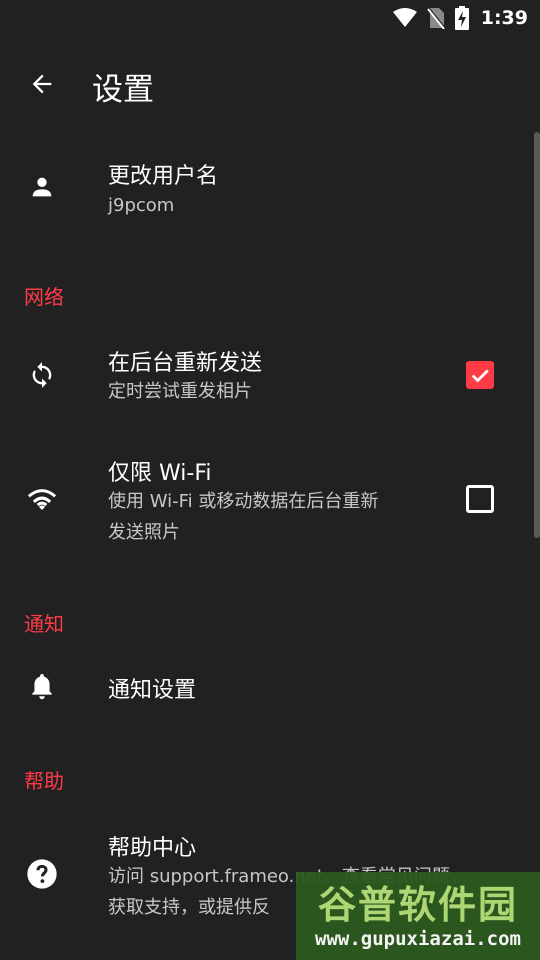 Image resolution: width=540 pixels, height=960 pixels. Describe the element at coordinates (42, 187) in the screenshot. I see `person-icon` at that location.